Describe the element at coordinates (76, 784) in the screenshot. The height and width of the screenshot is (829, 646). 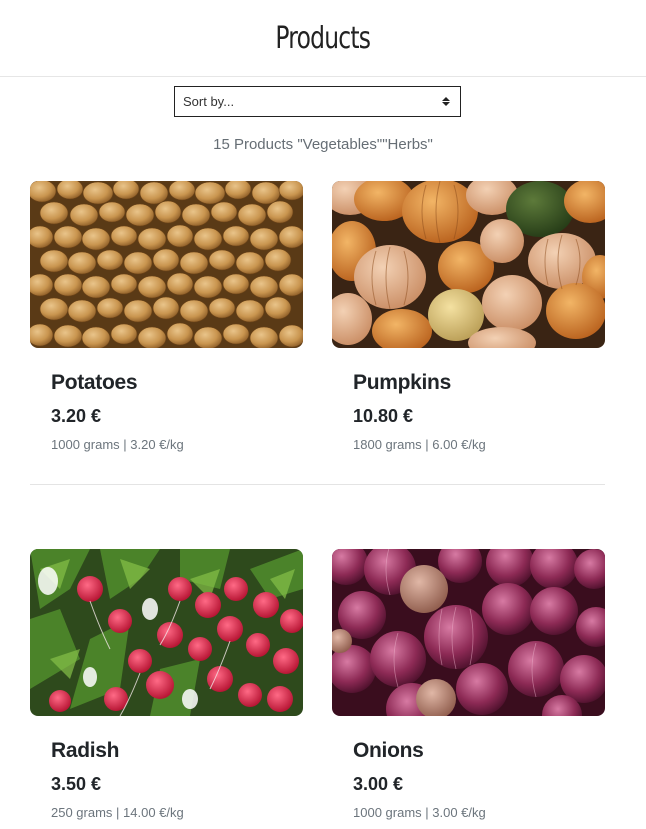
I see `product-price: 3.50 €` at that location.